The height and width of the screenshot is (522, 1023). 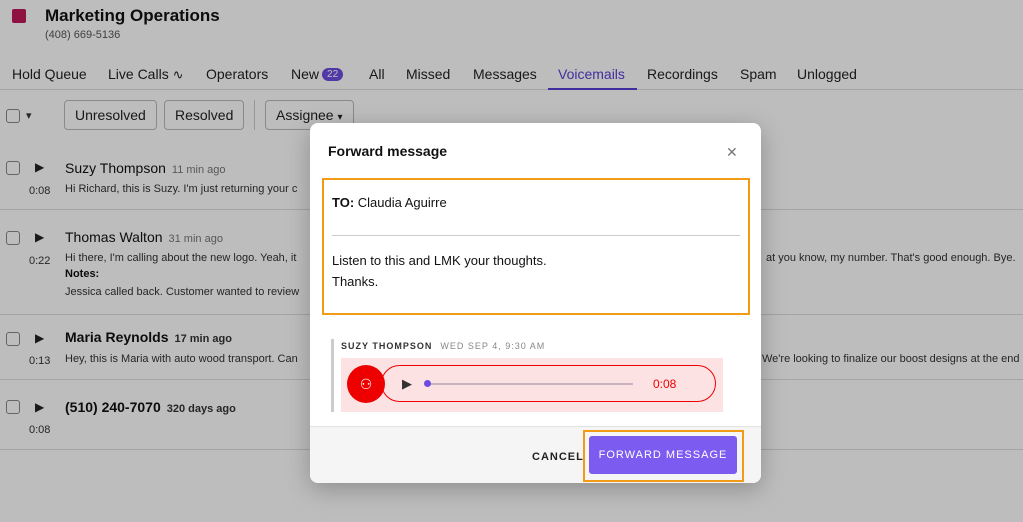 I want to click on close-icon: ✕, so click(x=732, y=152).